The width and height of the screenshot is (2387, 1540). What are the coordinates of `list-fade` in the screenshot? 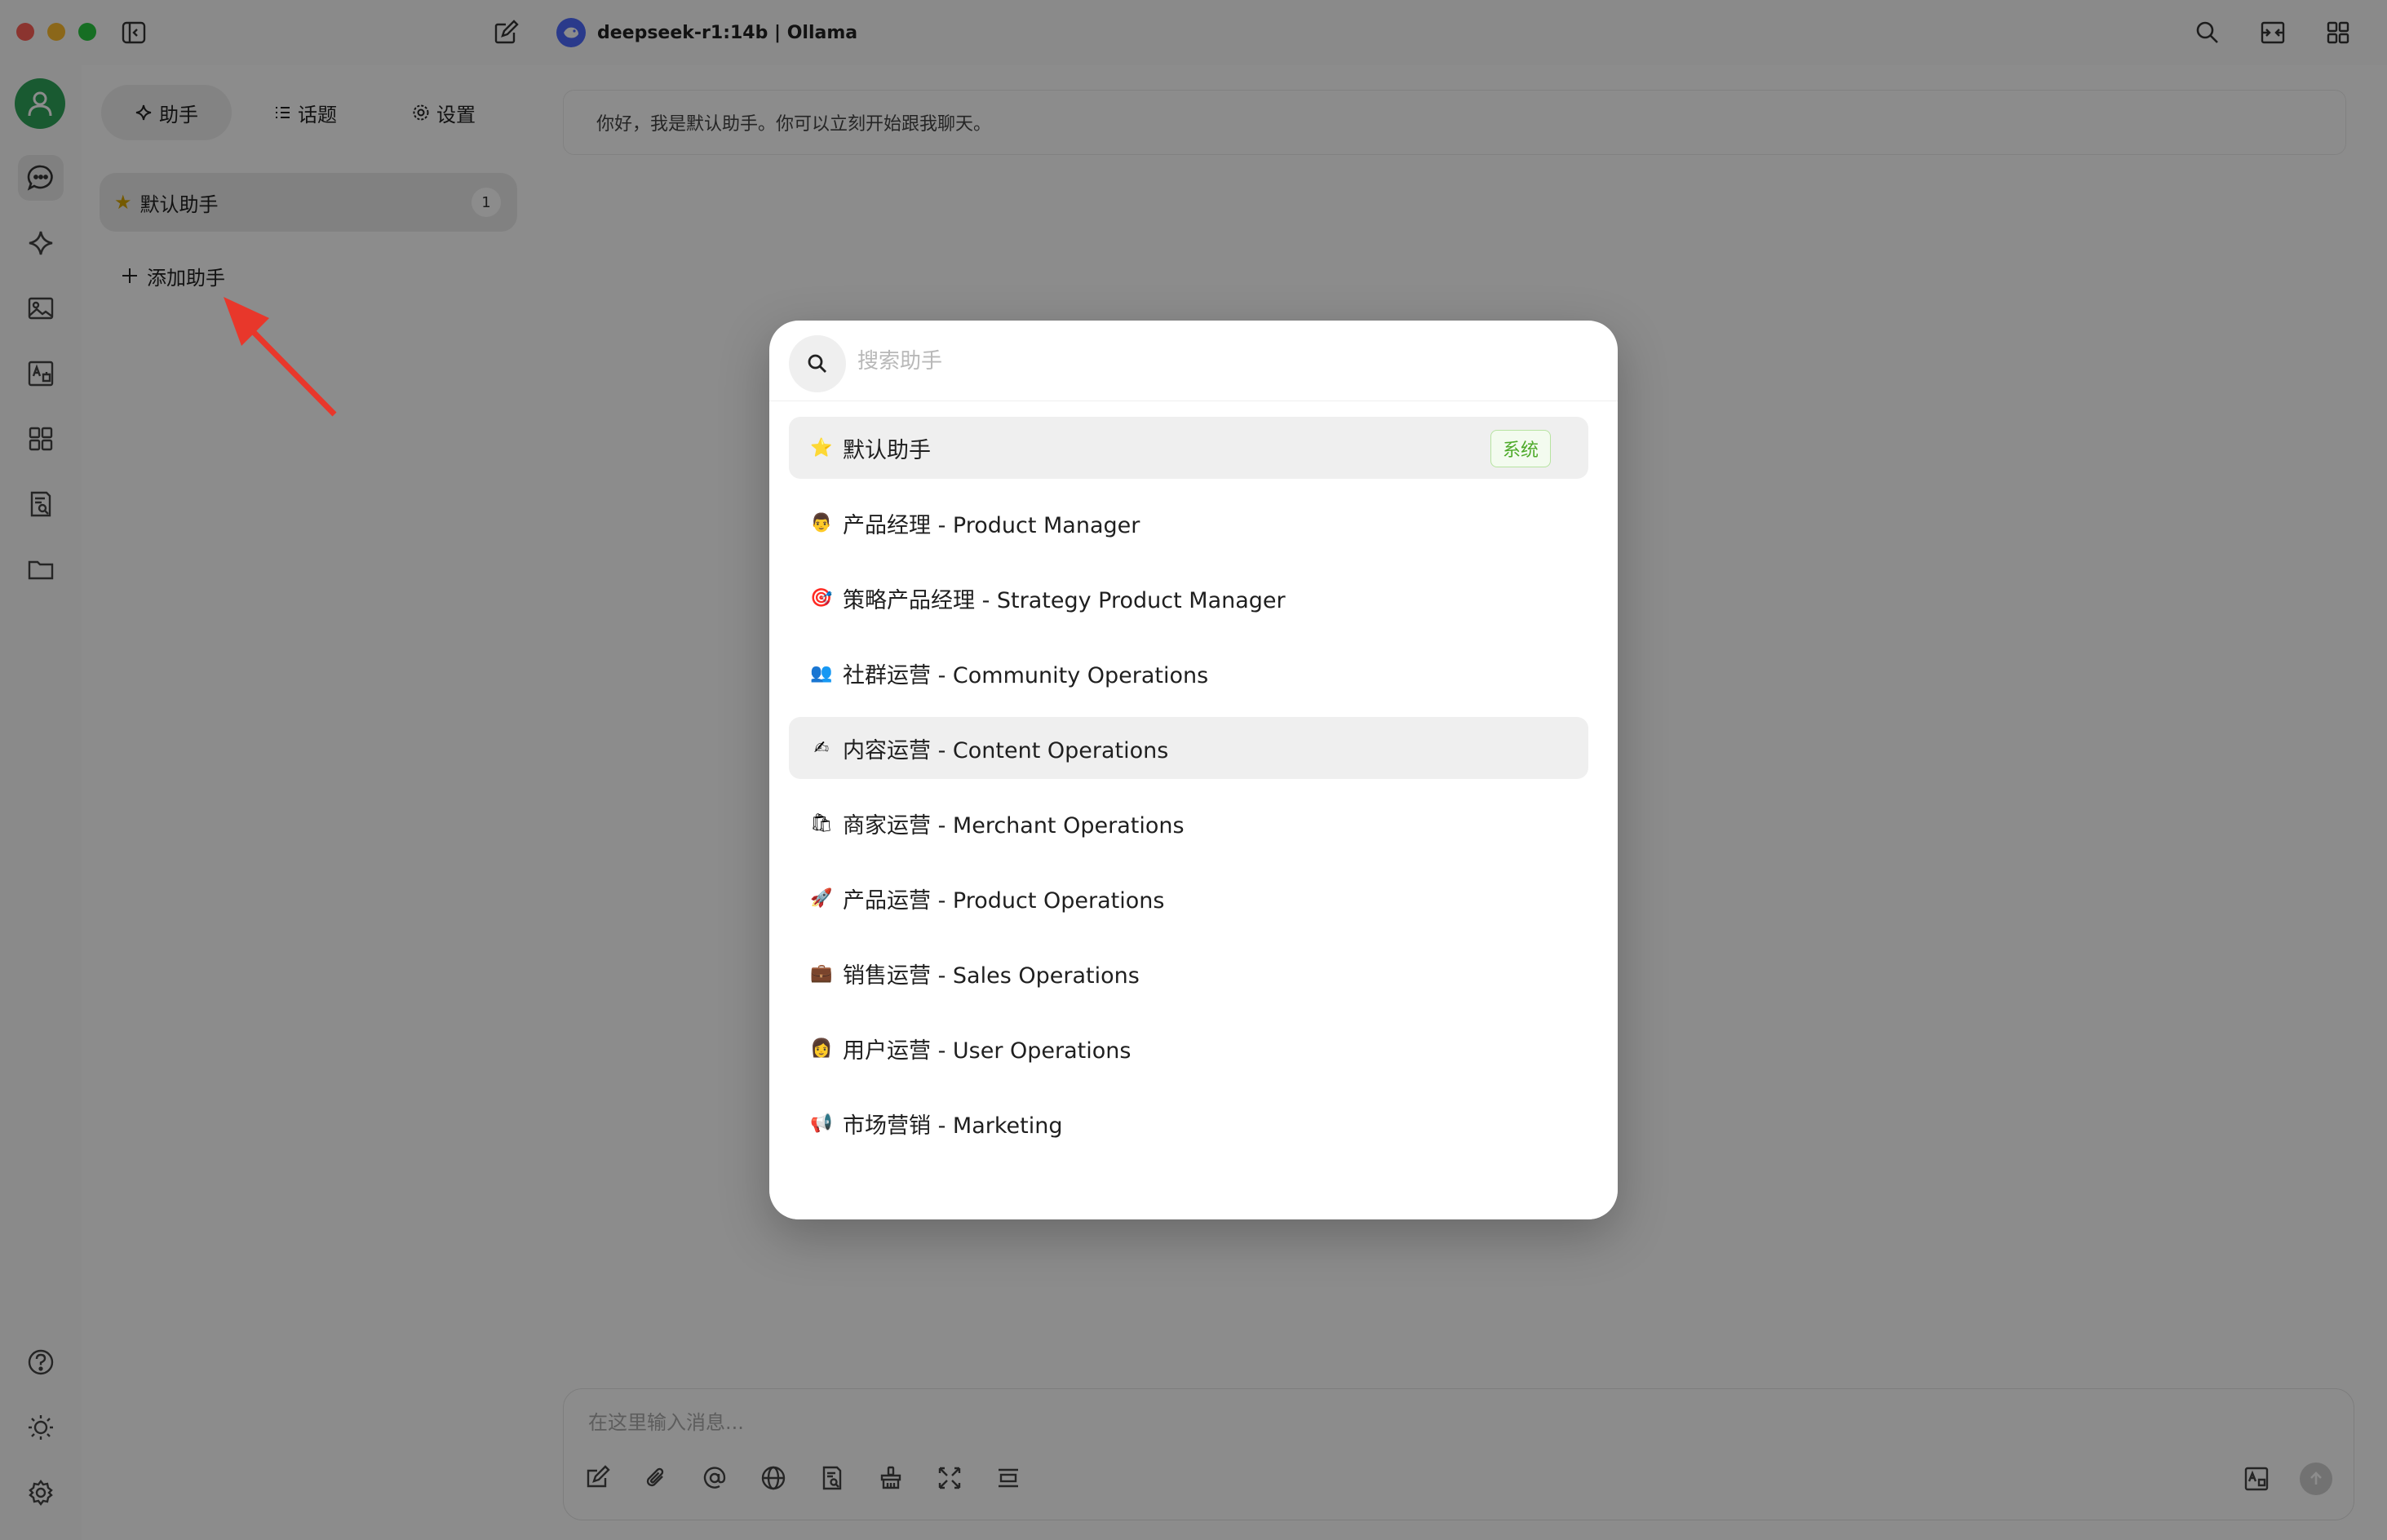 It's located at (1193, 1194).